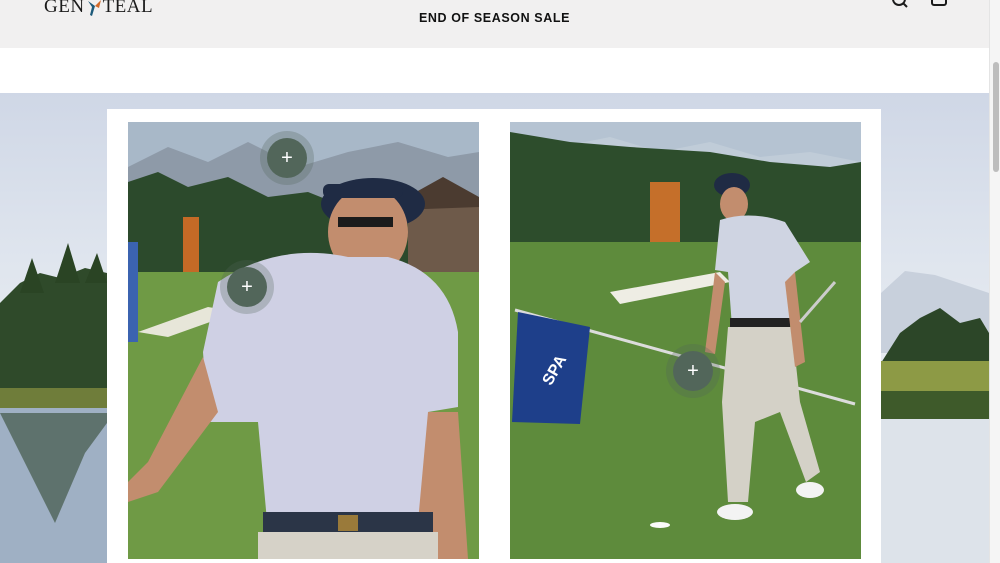 The height and width of the screenshot is (563, 1000). I want to click on product-hotspot-cap: +, so click(287, 158).